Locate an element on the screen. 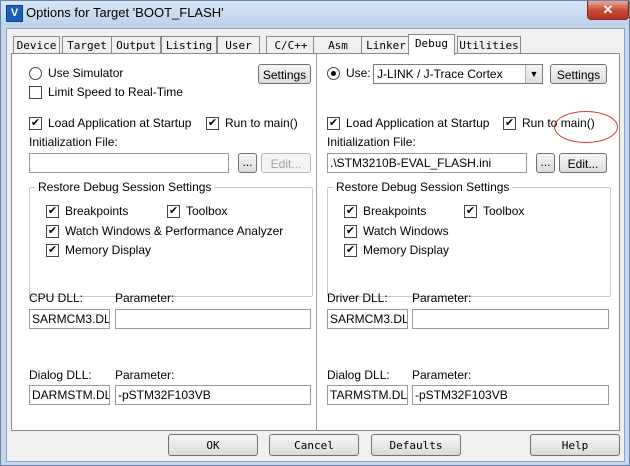 This screenshot has width=630, height=466. right-breakpoints-option: ✔ Breakpoints is located at coordinates (385, 211).